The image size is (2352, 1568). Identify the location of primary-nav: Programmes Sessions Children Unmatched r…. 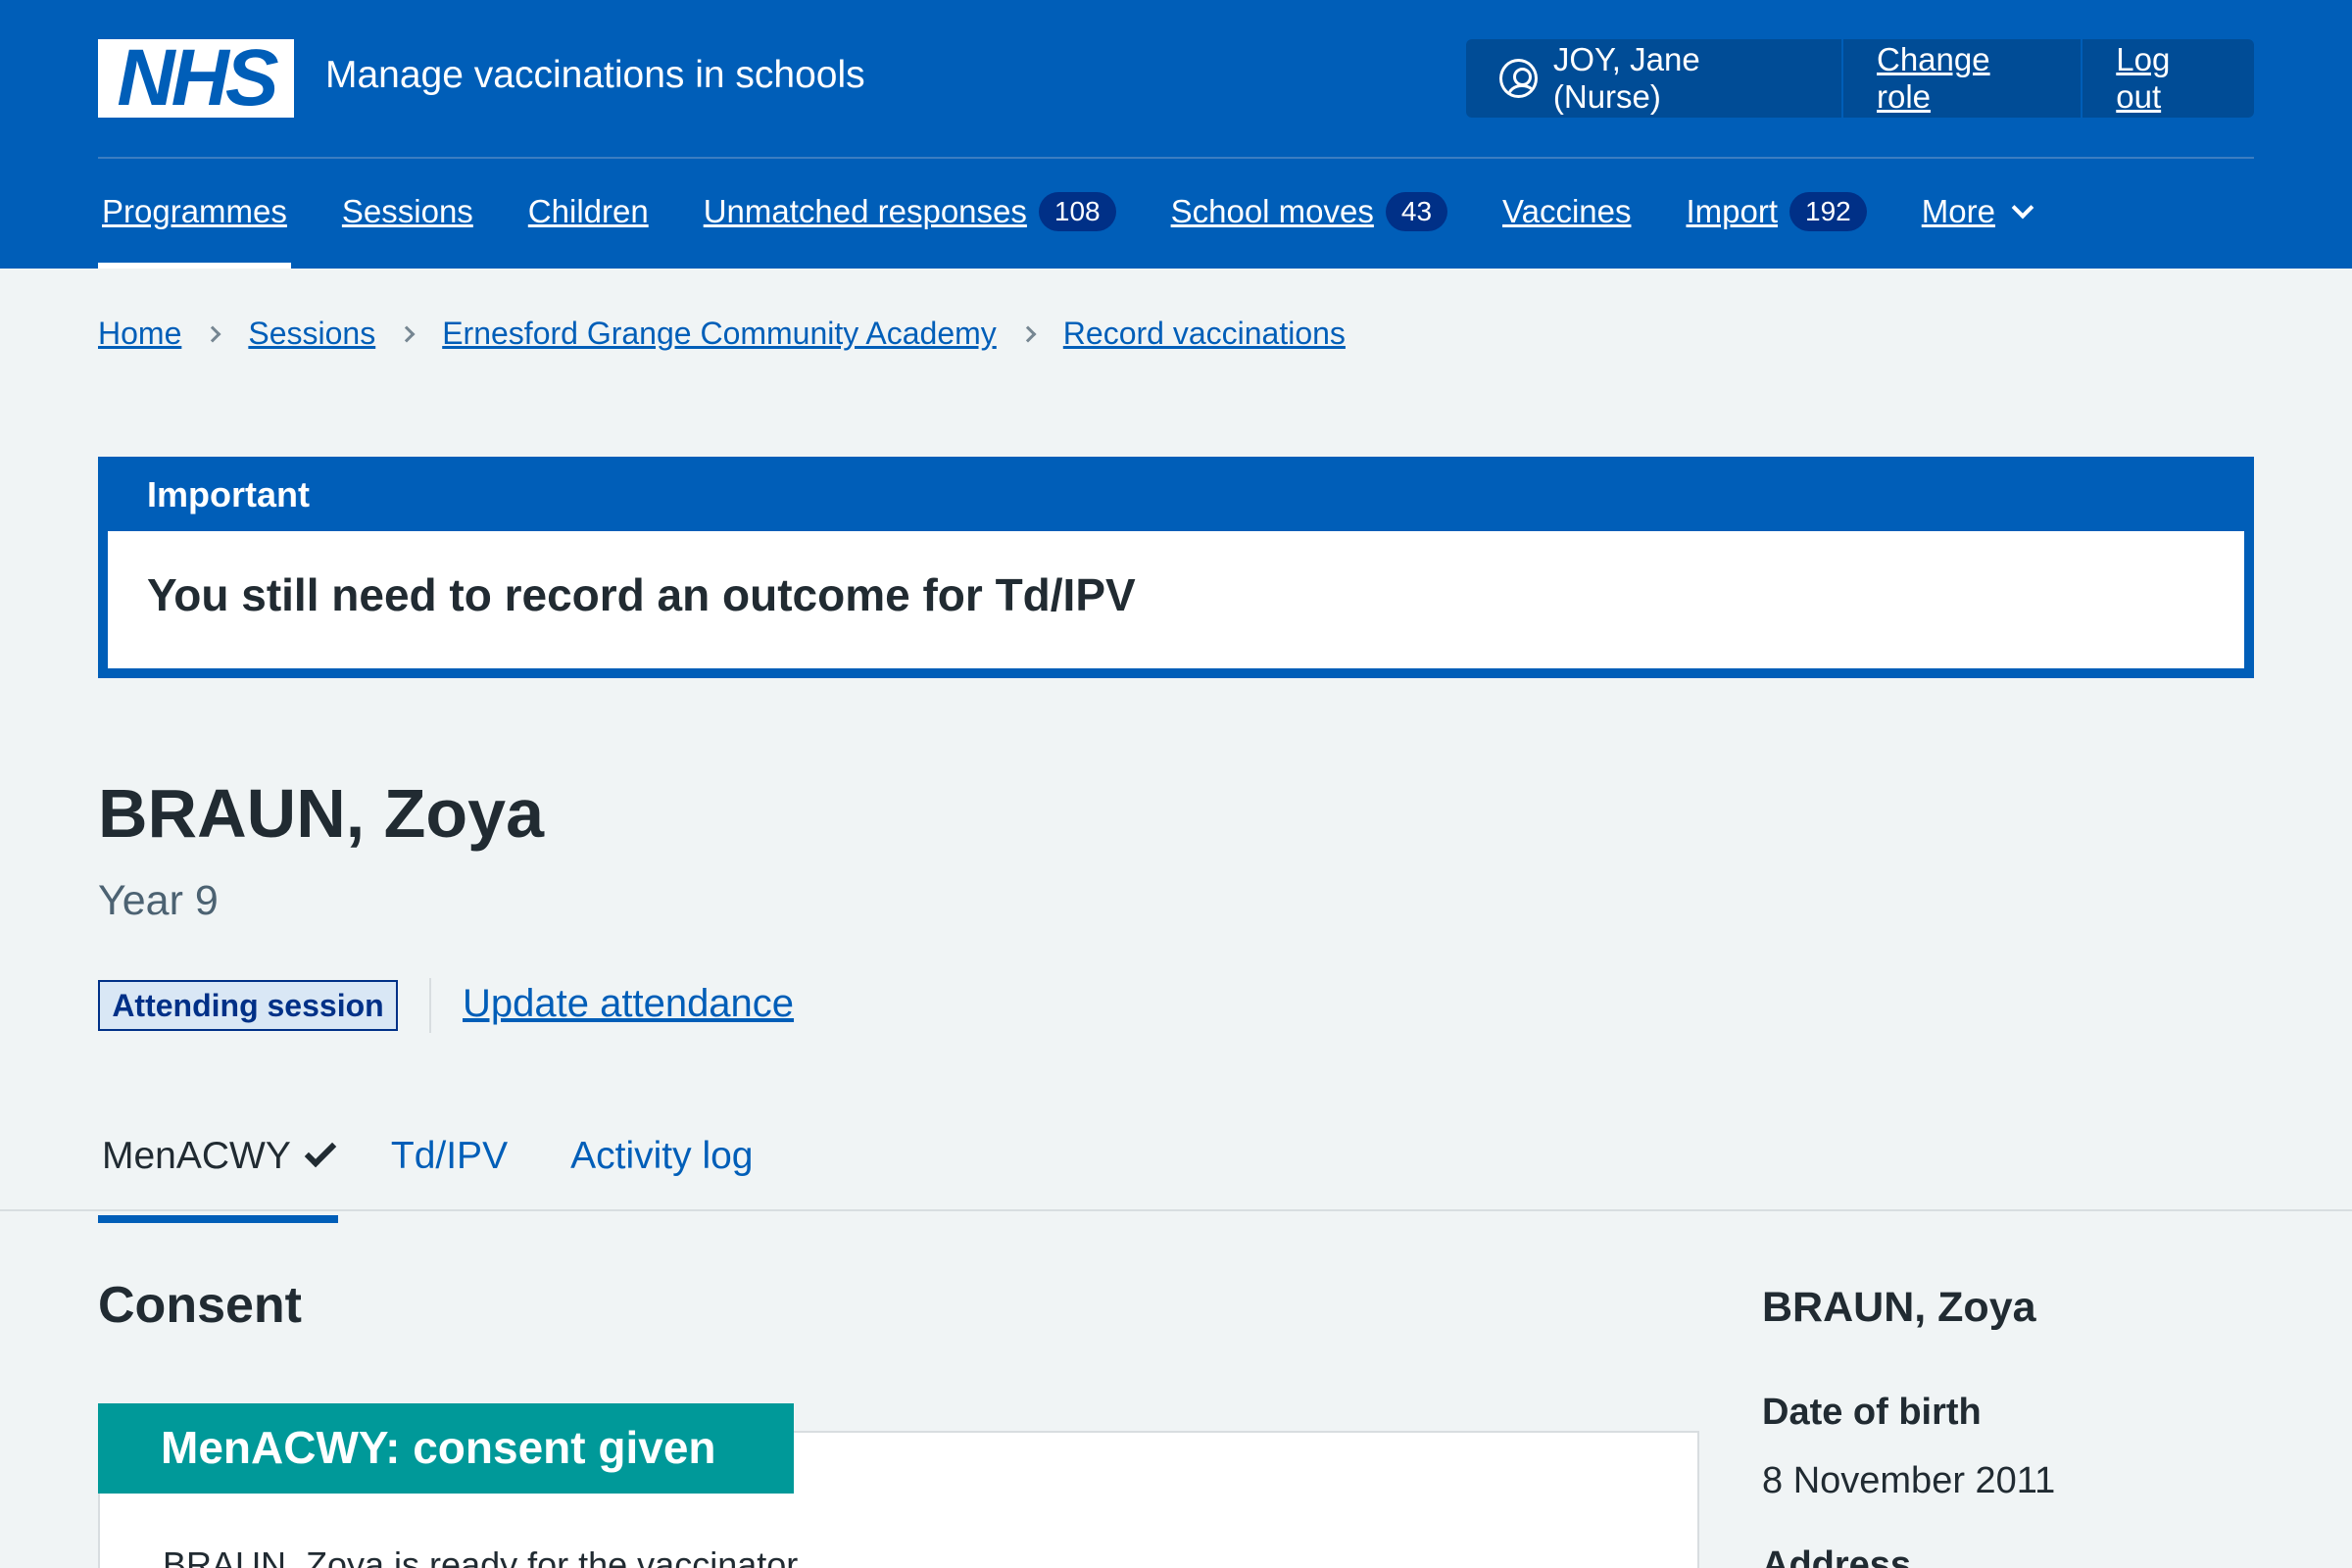
(1090, 223).